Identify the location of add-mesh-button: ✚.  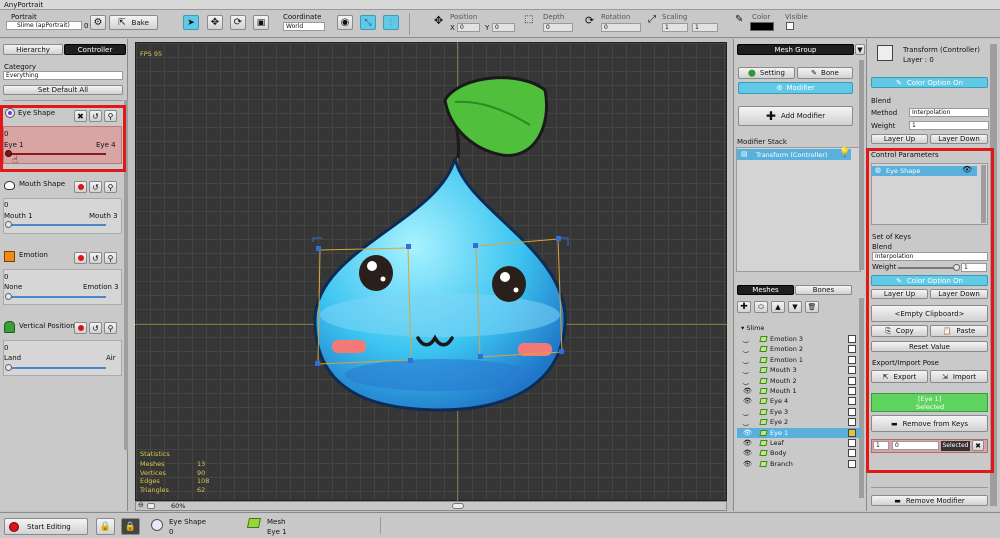
(744, 307).